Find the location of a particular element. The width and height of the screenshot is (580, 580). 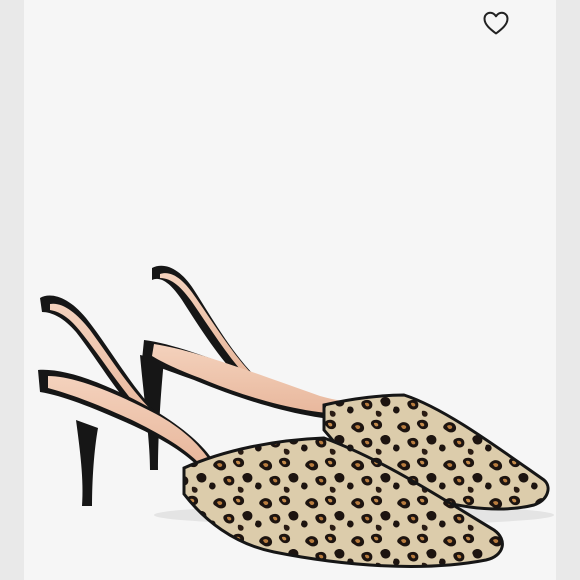

heart-outline-icon is located at coordinates (496, 23).